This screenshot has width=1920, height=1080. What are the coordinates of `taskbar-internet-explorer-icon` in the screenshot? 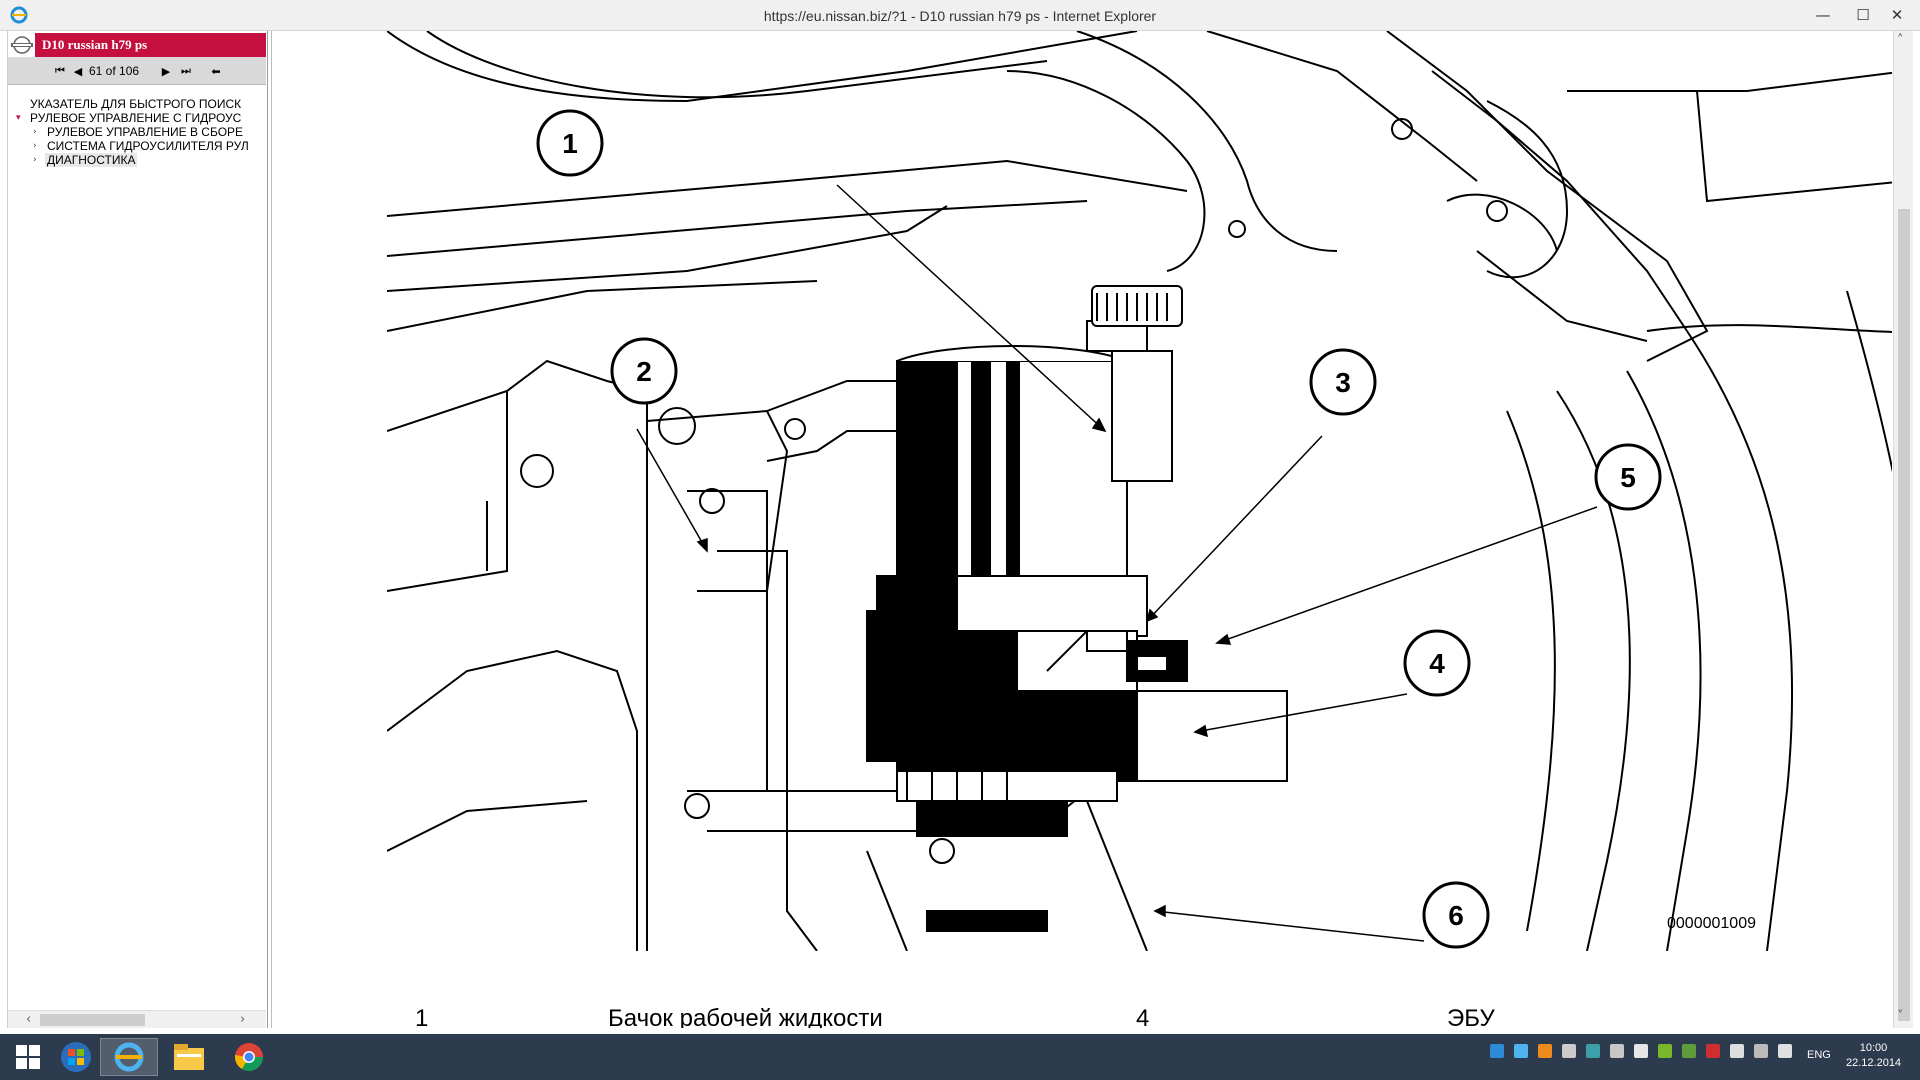 It's located at (129, 1057).